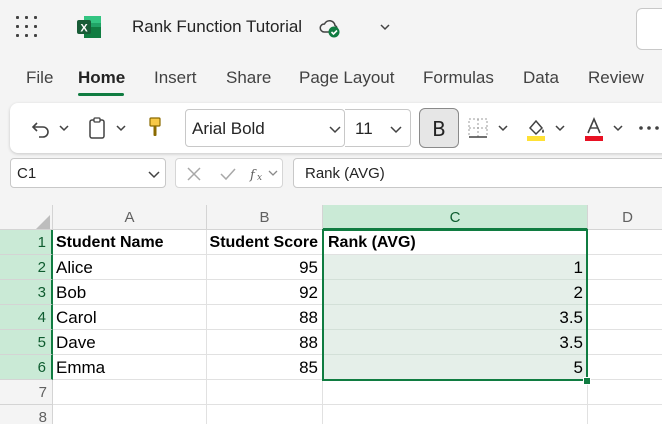 This screenshot has height=424, width=662. I want to click on column-header-c: C, so click(455, 217).